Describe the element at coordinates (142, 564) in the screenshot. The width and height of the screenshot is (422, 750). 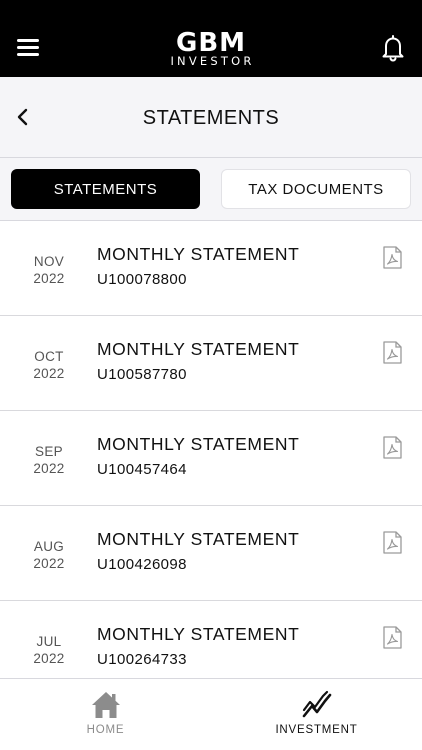
I see `statement-account: U100426098` at that location.